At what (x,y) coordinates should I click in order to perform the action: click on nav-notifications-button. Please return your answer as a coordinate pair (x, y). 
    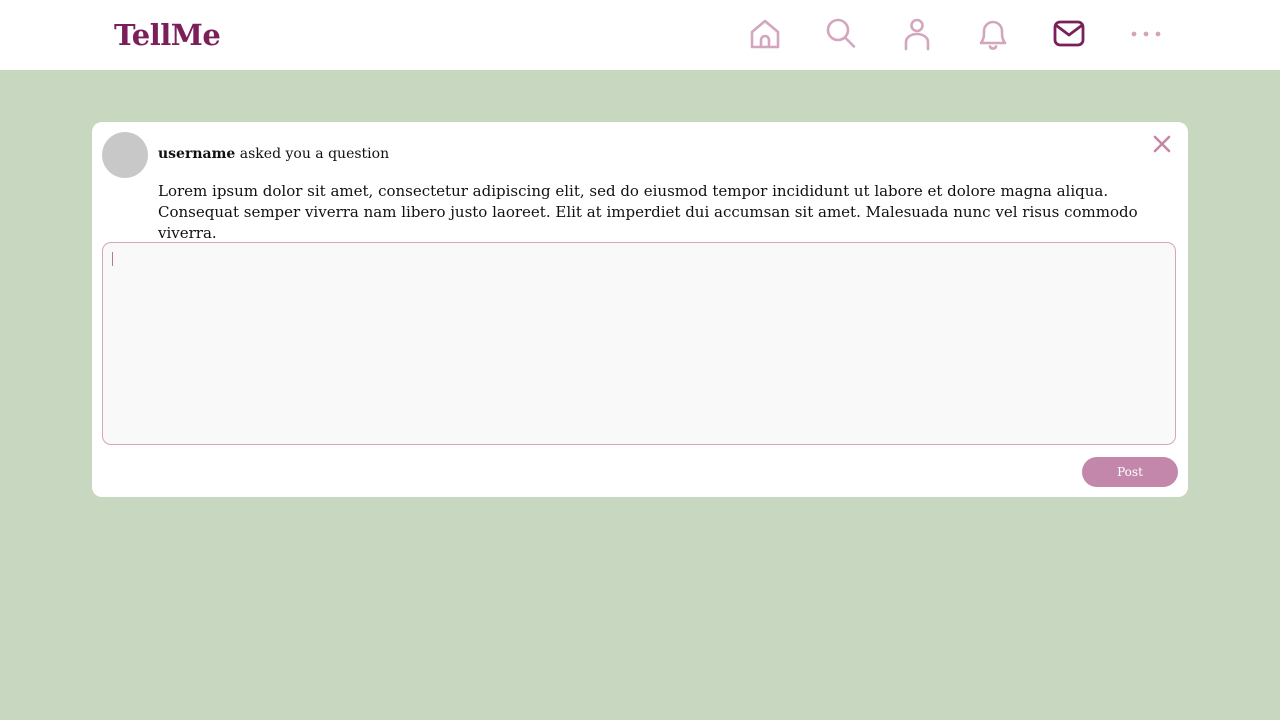
    Looking at the image, I should click on (993, 34).